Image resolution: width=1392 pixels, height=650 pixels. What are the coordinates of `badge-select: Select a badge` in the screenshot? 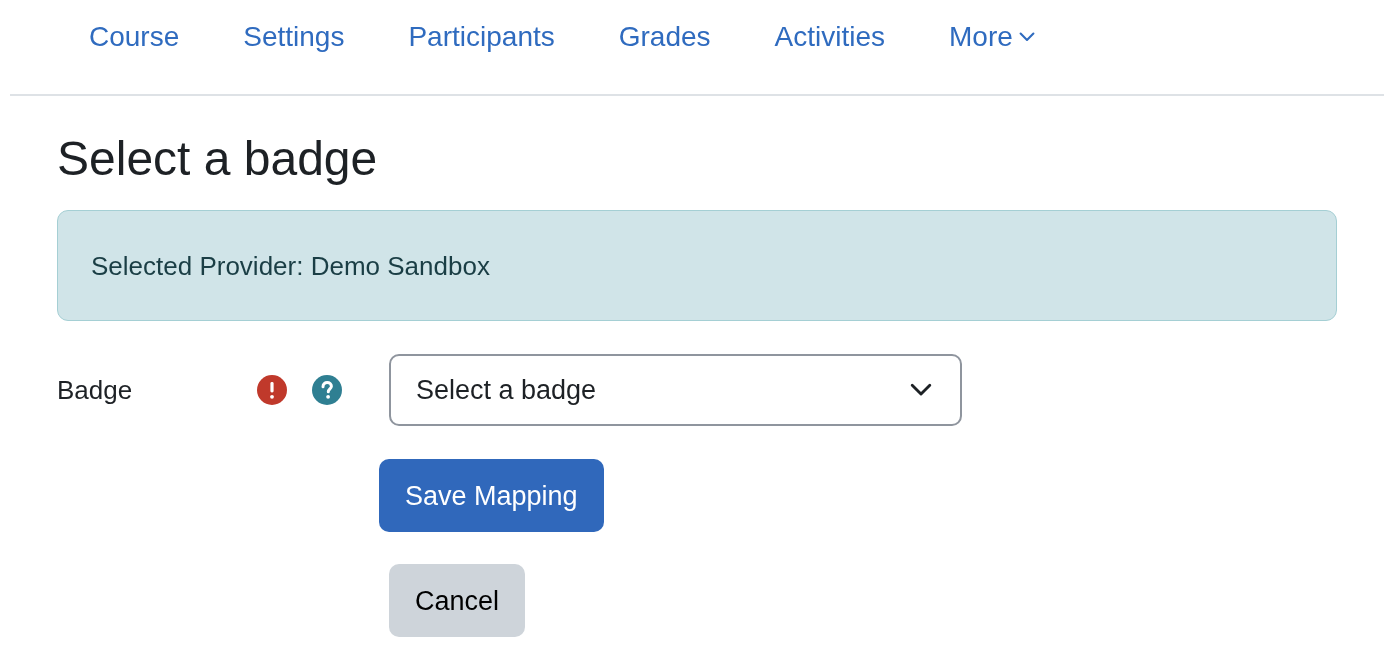 It's located at (675, 390).